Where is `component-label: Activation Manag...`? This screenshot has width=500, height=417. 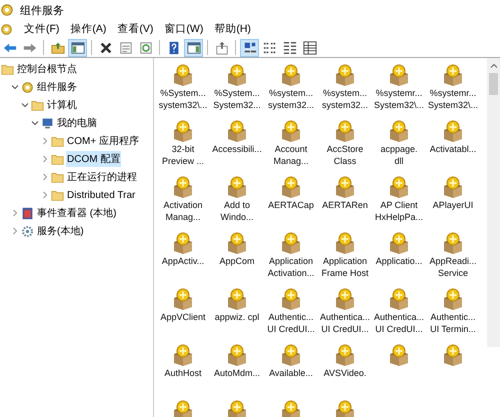
component-label: Activation Manag... is located at coordinates (183, 211).